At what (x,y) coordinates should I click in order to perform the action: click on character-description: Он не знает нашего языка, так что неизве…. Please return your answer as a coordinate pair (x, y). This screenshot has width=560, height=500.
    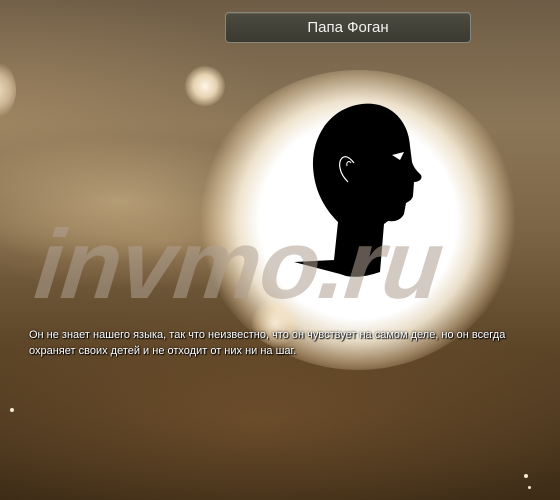
    Looking at the image, I should click on (267, 343).